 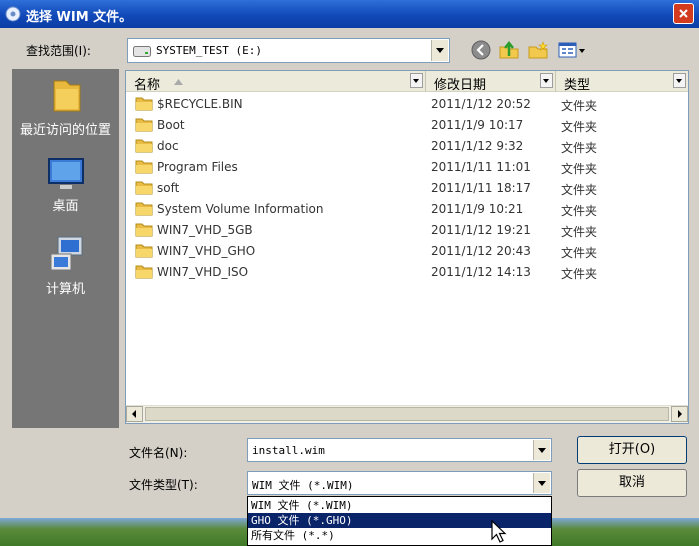 I want to click on new-folder-button, so click(x=538, y=50).